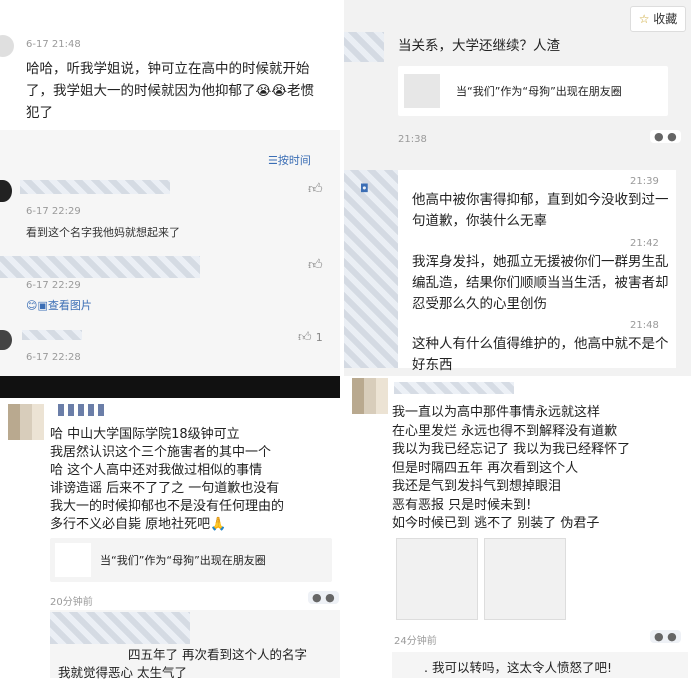  What do you see at coordinates (32, 305) in the screenshot?
I see `emoji-icon: 😊` at bounding box center [32, 305].